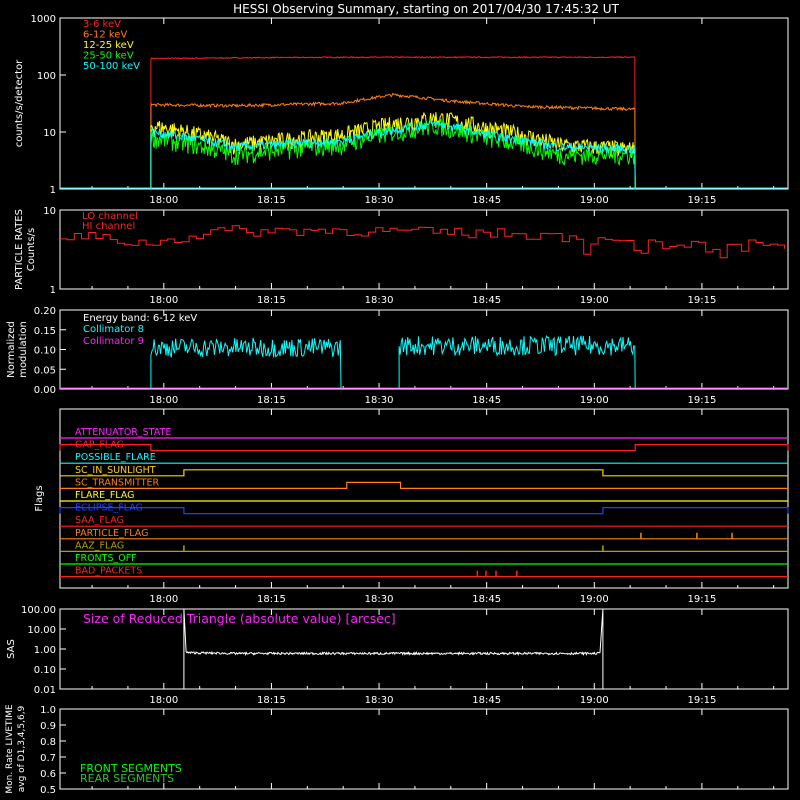 This screenshot has width=800, height=800. Describe the element at coordinates (48, 758) in the screenshot. I see `livetime-panel-y-tick-label: 0.7` at that location.